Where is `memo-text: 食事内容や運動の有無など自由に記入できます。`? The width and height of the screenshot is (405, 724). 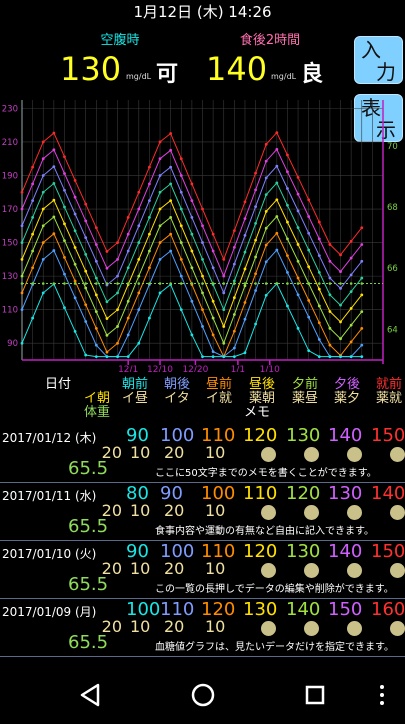
memo-text: 食事内容や運動の有無など自由に記入できます。 is located at coordinates (264, 531).